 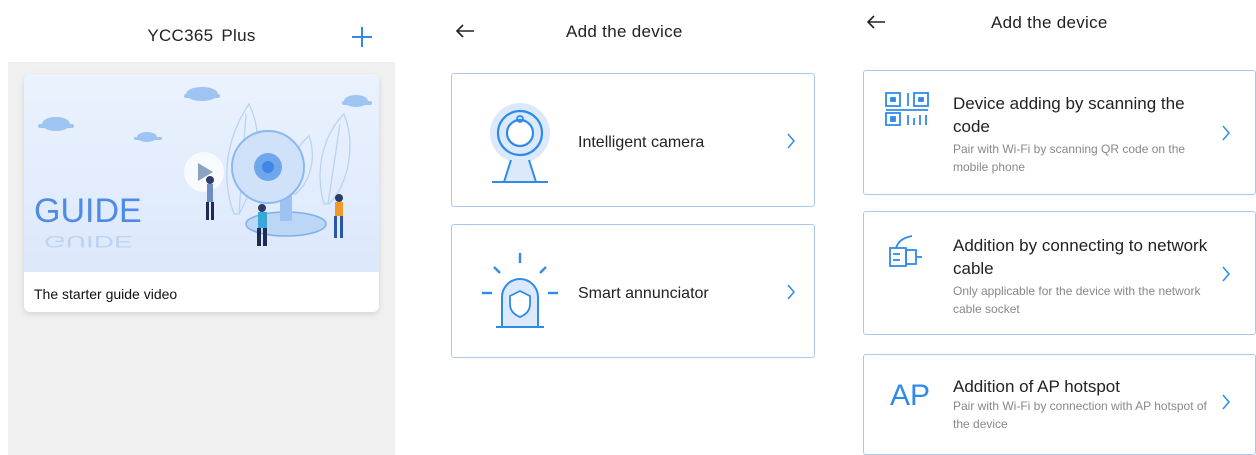 What do you see at coordinates (88, 241) in the screenshot?
I see `guide-art-reflection: GUIDE` at bounding box center [88, 241].